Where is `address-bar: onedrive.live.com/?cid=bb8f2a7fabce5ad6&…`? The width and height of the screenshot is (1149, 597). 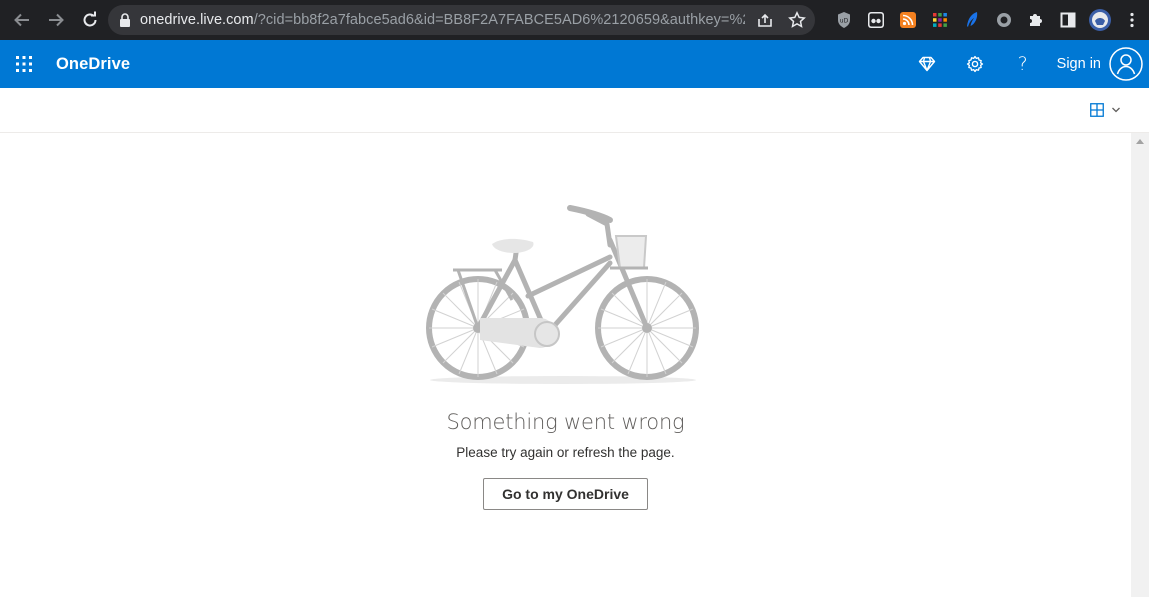 address-bar: onedrive.live.com/?cid=bb8f2a7fabce5ad6&… is located at coordinates (461, 20).